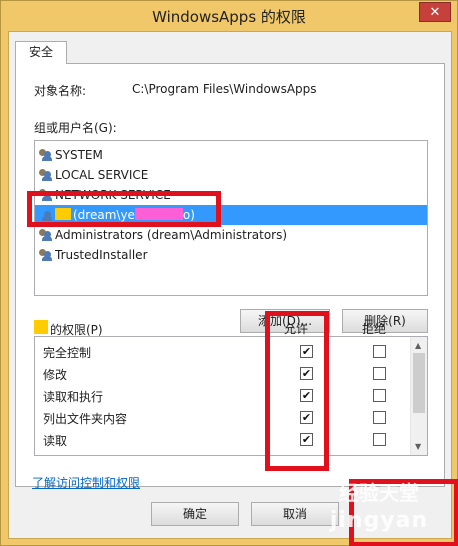  Describe the element at coordinates (55, 375) in the screenshot. I see `permission-name: 修改` at that location.